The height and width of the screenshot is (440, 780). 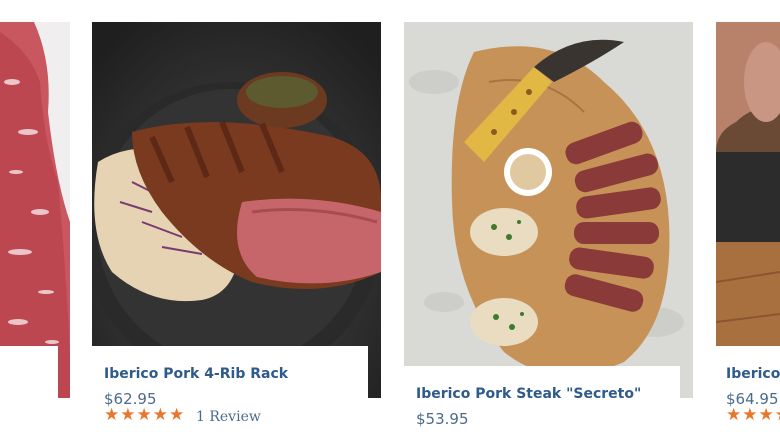 I want to click on marbled-meat-image, so click(x=35, y=210).